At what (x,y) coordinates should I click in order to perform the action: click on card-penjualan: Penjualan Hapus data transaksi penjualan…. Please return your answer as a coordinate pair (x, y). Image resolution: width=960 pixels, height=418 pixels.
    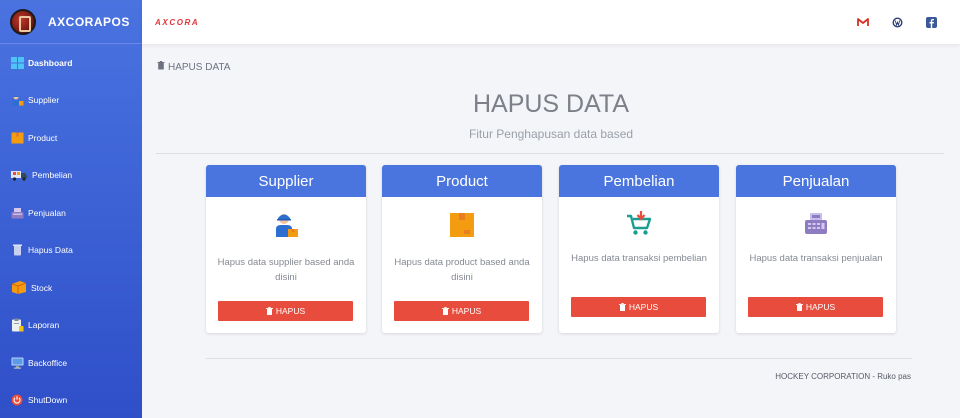
    Looking at the image, I should click on (816, 249).